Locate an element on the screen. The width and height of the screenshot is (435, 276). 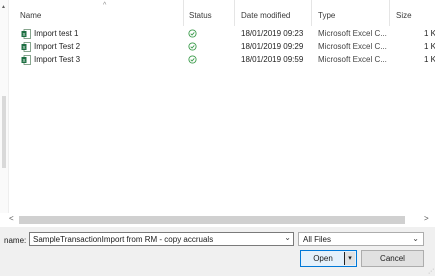
column-header-date-modified: Date modified is located at coordinates (265, 15).